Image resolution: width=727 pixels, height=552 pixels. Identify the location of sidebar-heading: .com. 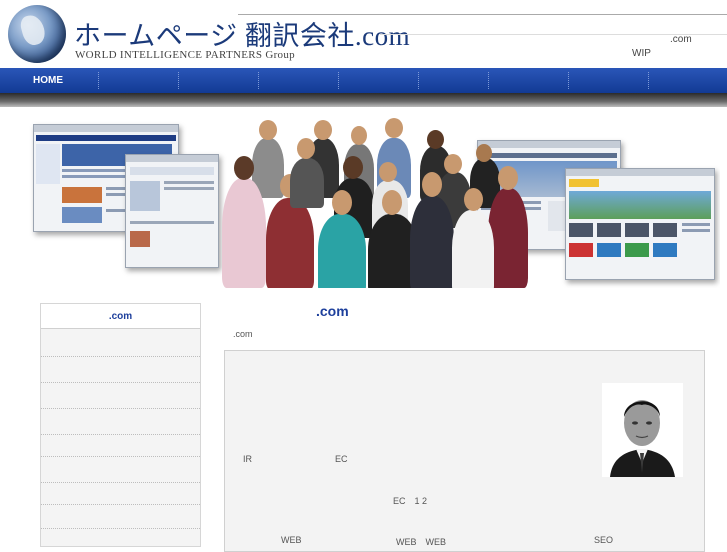
(120, 316).